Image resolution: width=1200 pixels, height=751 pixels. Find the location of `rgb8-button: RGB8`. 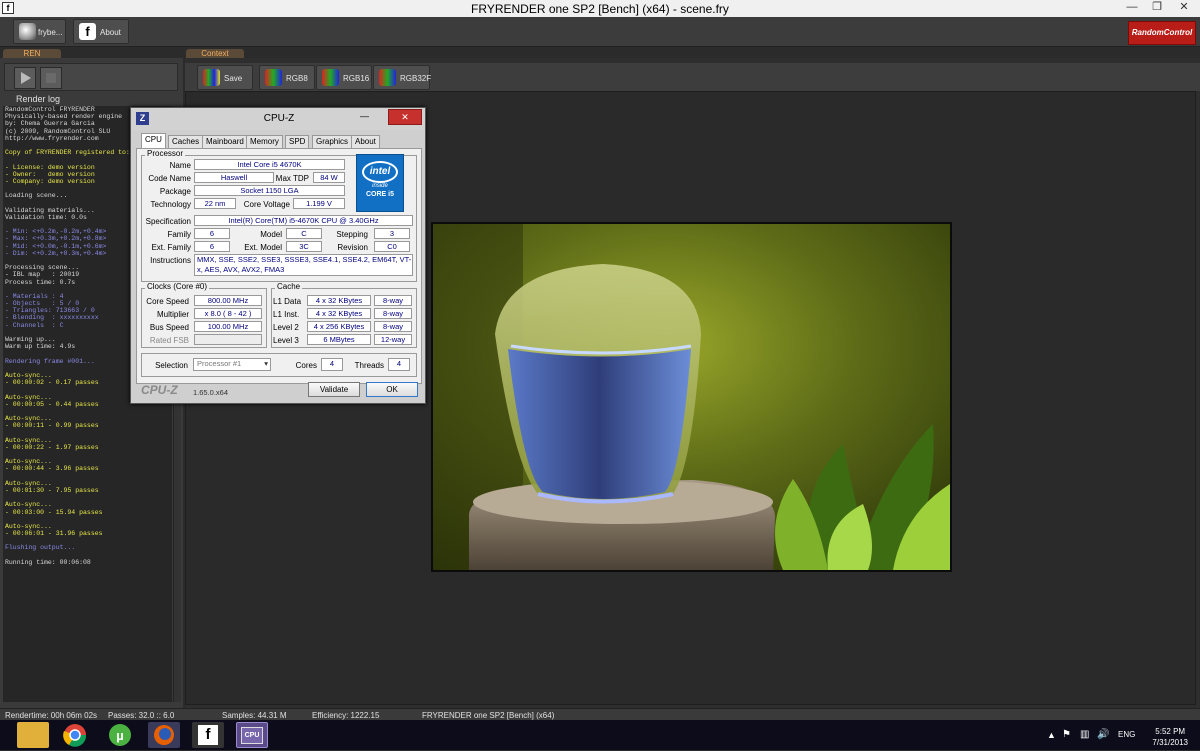

rgb8-button: RGB8 is located at coordinates (287, 77).